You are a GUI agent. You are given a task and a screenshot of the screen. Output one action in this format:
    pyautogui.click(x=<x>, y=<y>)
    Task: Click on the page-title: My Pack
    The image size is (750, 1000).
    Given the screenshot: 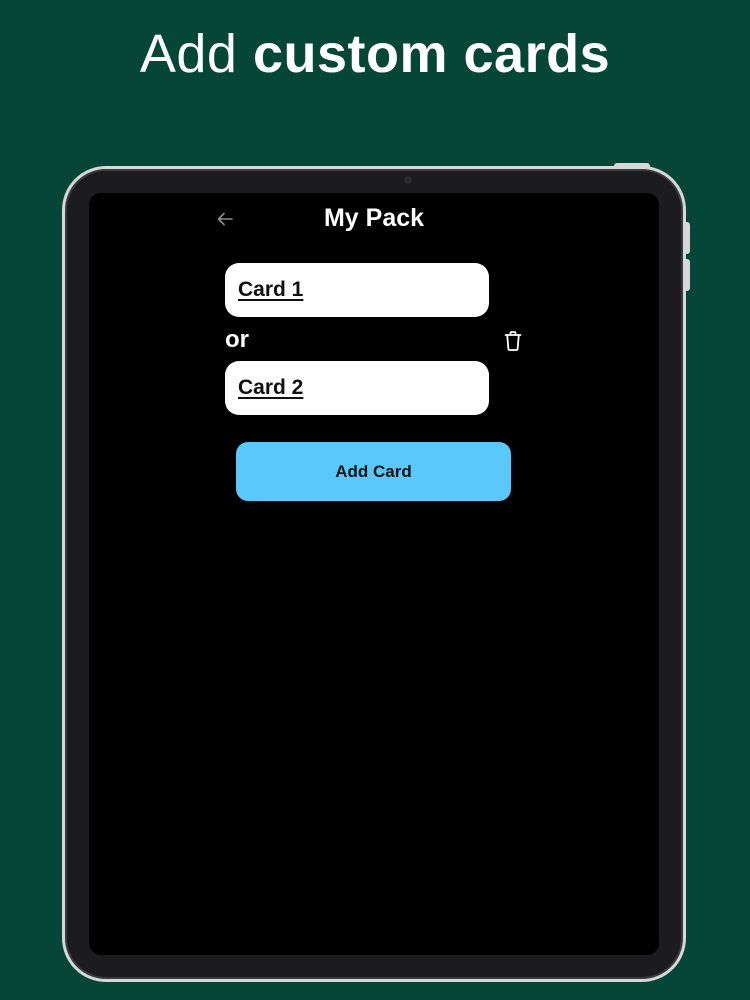 What is the action you would take?
    pyautogui.click(x=374, y=218)
    